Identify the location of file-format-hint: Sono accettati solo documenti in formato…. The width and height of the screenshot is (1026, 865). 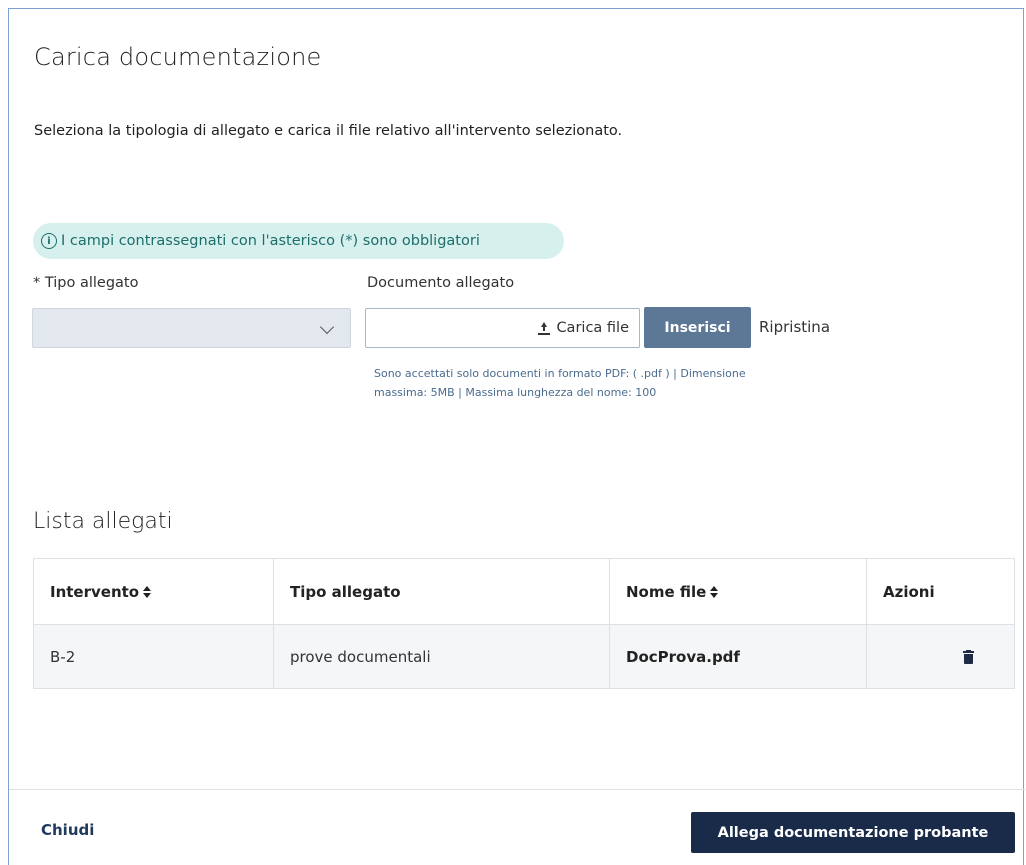
(614, 383).